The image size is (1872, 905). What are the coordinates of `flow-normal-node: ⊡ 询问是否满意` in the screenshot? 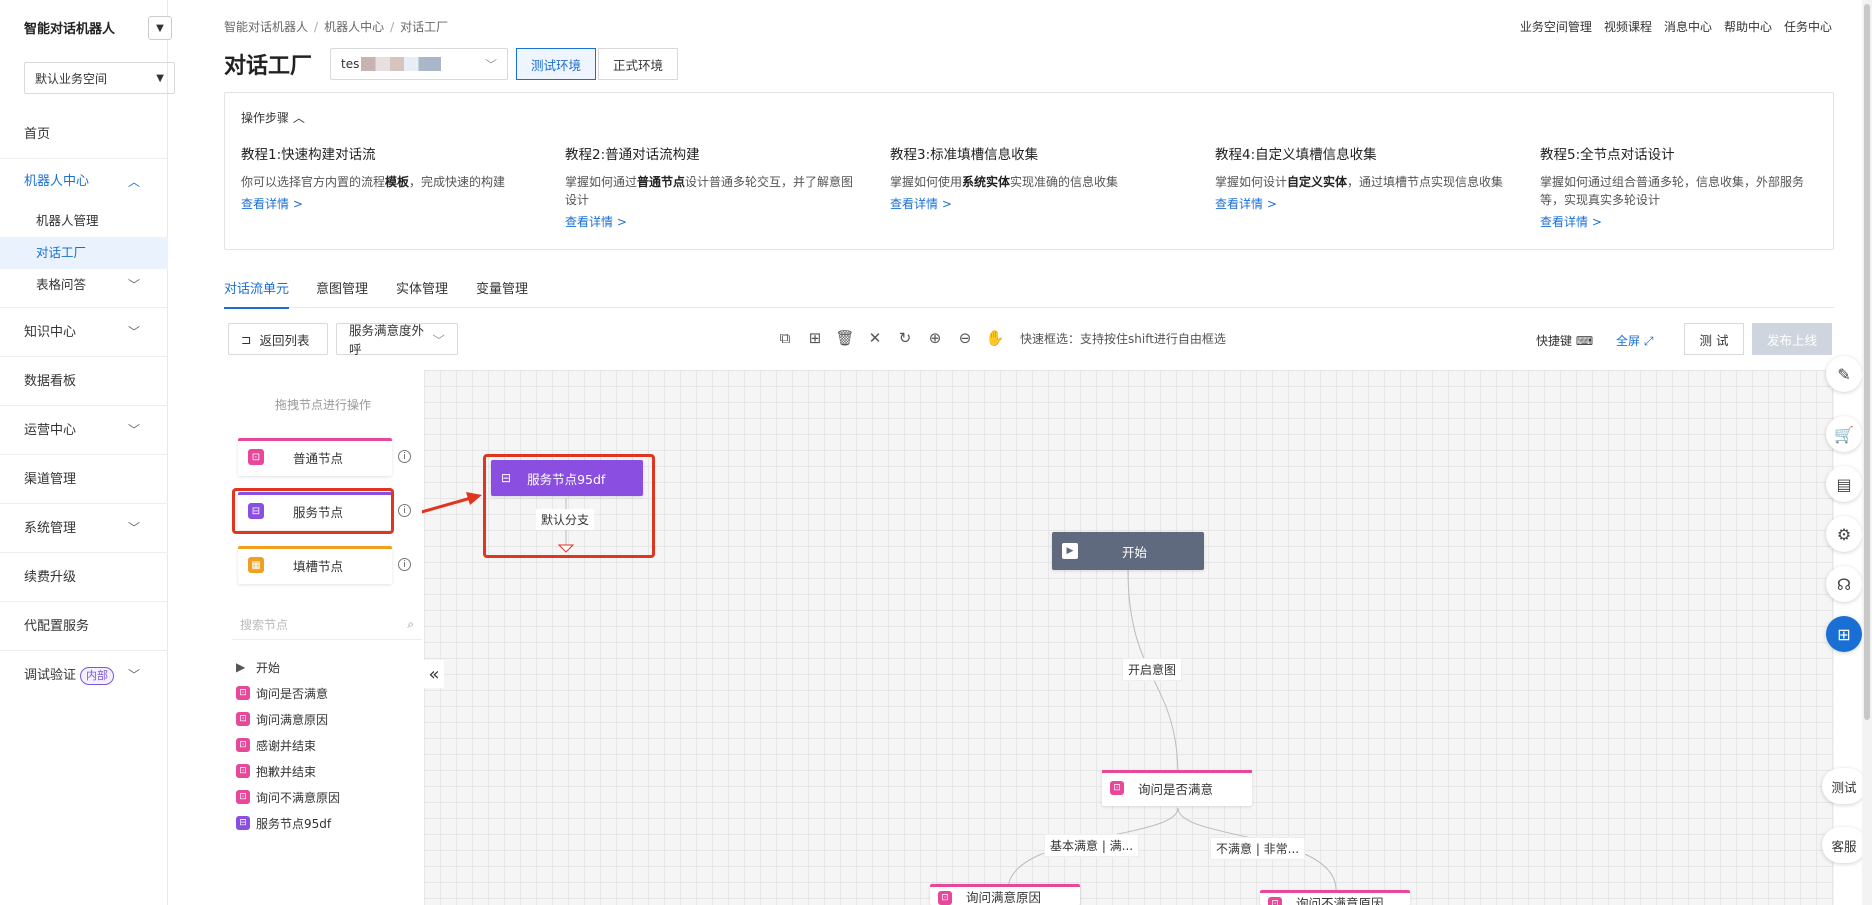 It's located at (1177, 788).